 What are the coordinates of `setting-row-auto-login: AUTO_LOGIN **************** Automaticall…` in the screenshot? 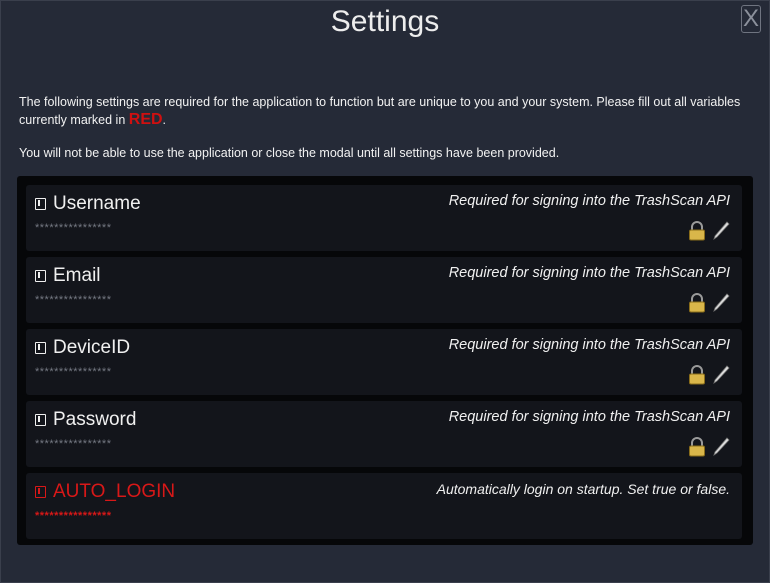 It's located at (384, 506).